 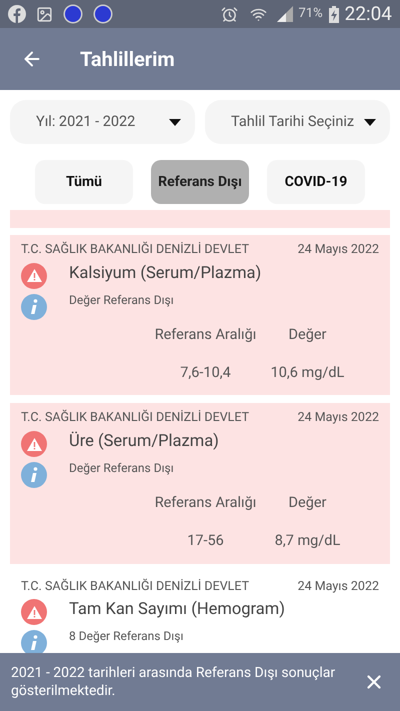 I want to click on reference-range: 7,6-10,4, so click(x=205, y=372).